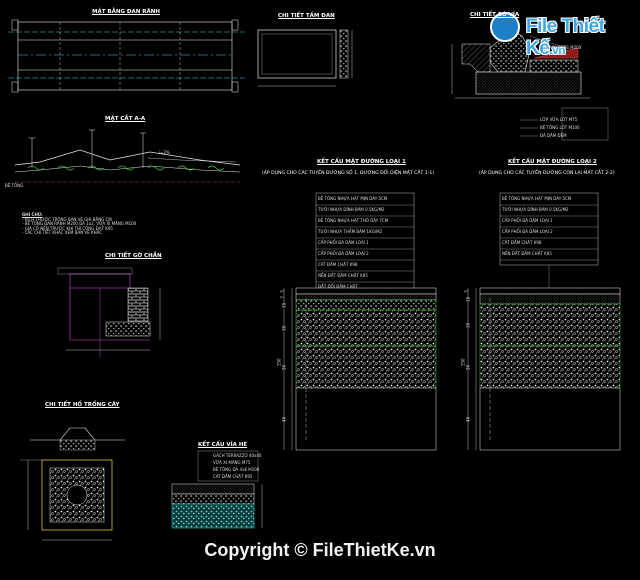 The height and width of the screenshot is (580, 640). I want to click on curb-label-box, so click(585, 124).